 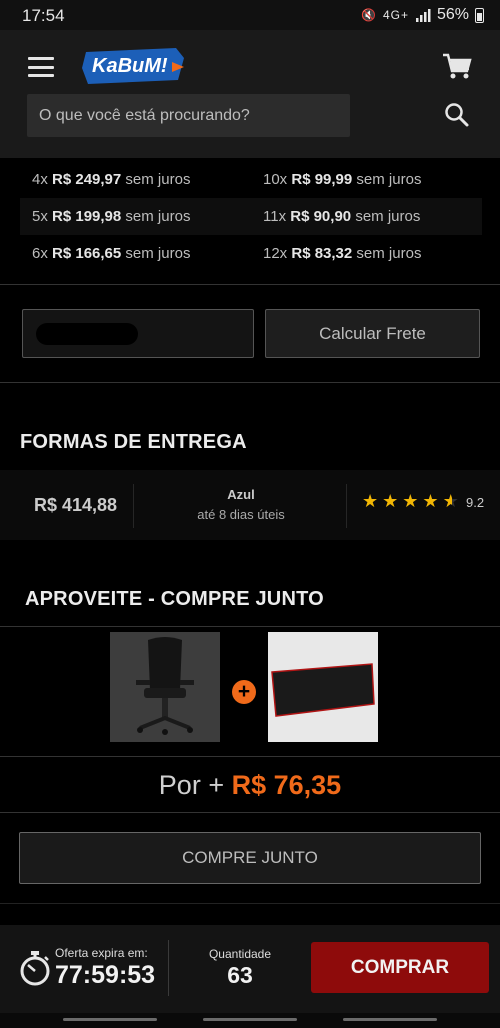 I want to click on home-button, so click(x=250, y=1019).